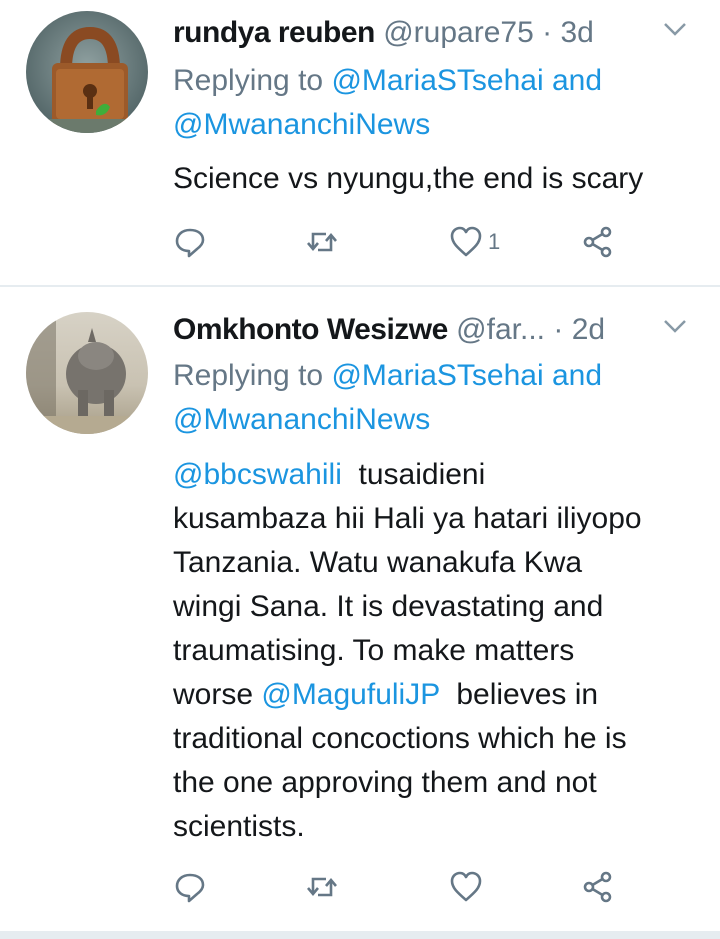 Image resolution: width=720 pixels, height=939 pixels. What do you see at coordinates (494, 241) in the screenshot?
I see `like-count: 1` at bounding box center [494, 241].